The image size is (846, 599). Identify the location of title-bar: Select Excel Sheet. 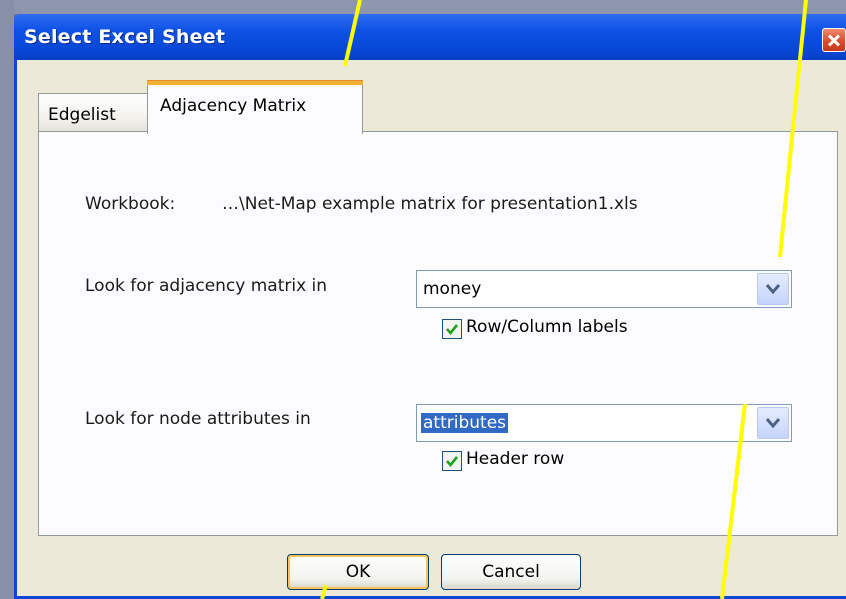
(430, 37).